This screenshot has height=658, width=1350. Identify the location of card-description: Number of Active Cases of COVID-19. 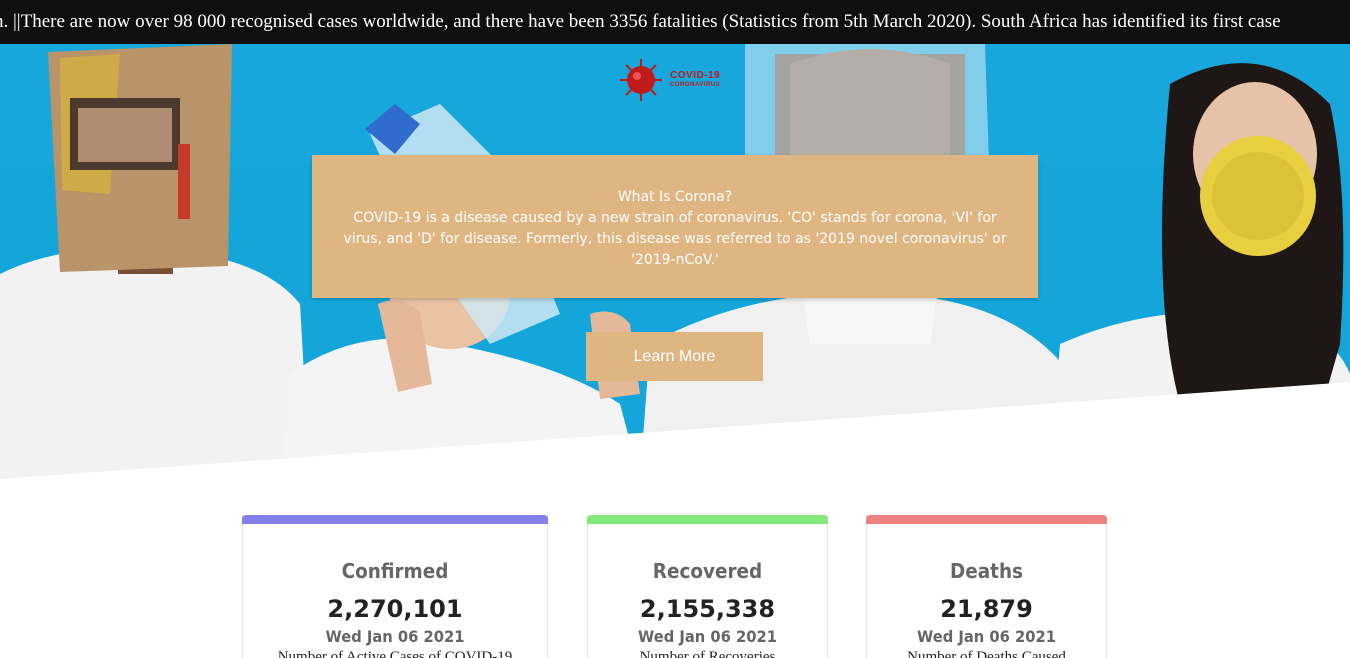
(395, 653).